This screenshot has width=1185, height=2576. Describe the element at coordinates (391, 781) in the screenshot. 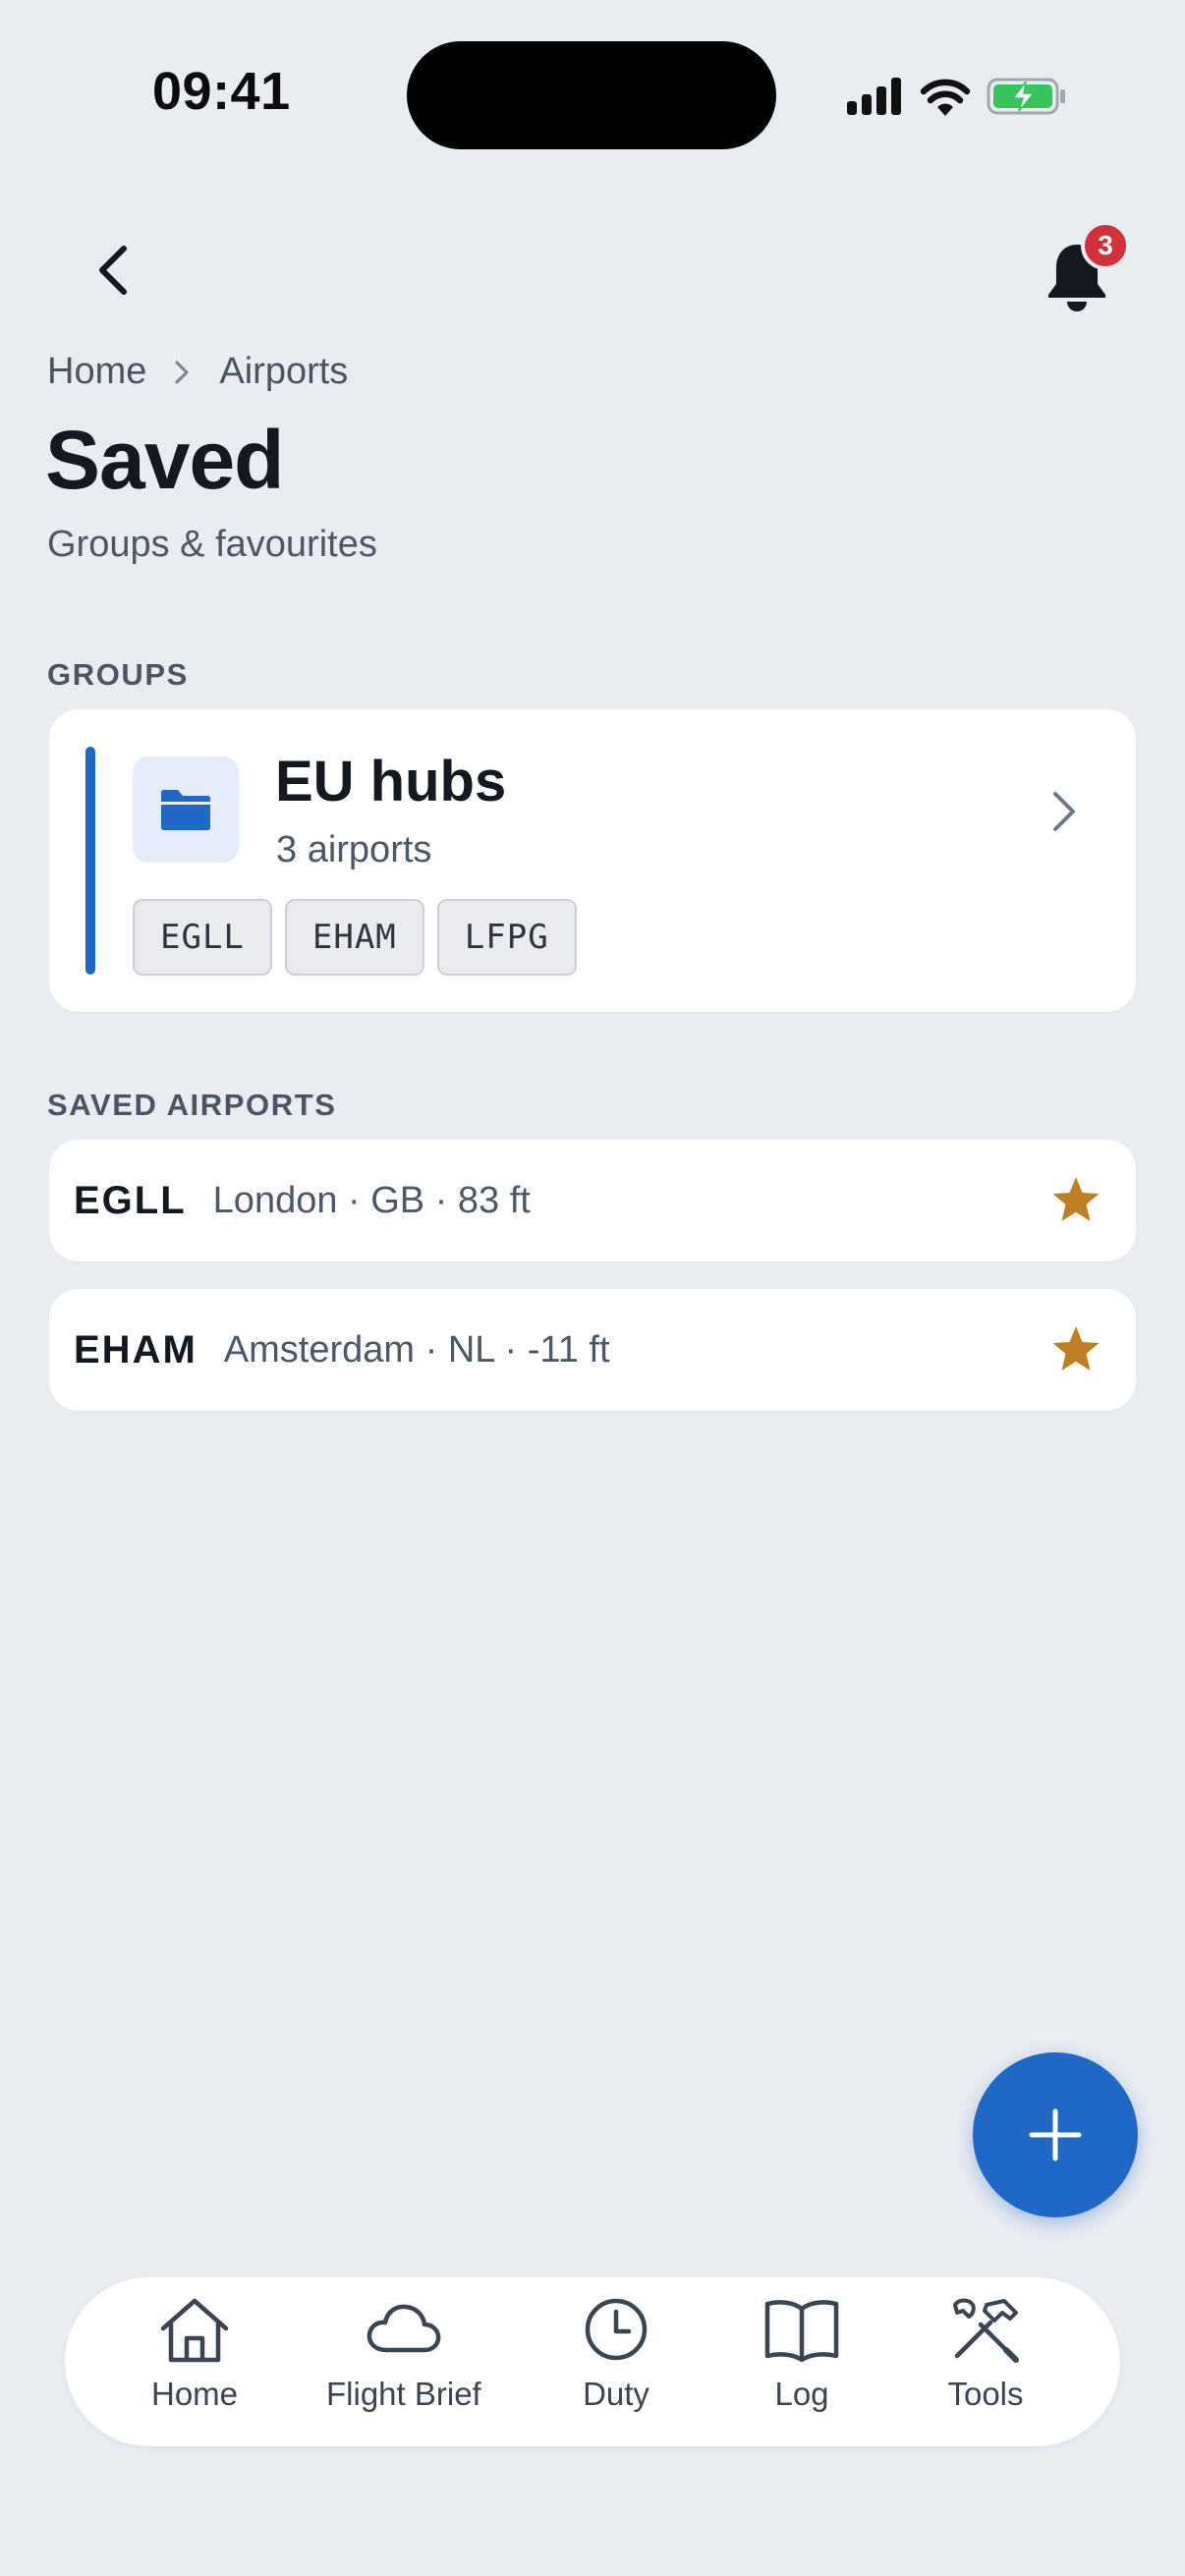

I see `group-name: EU hubs` at that location.